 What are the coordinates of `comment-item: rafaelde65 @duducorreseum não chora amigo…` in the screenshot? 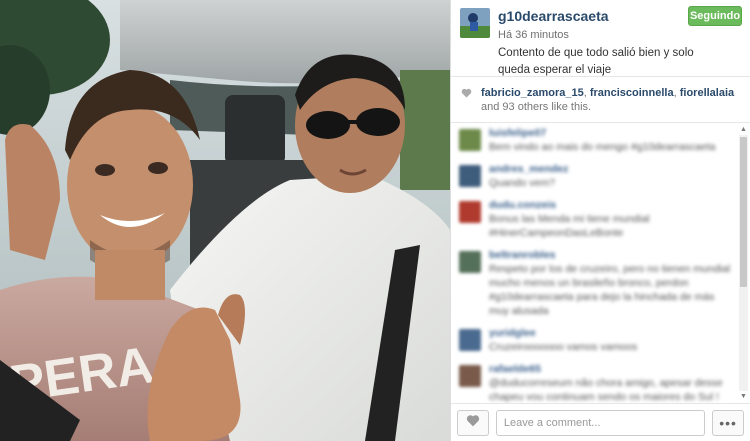 It's located at (597, 383).